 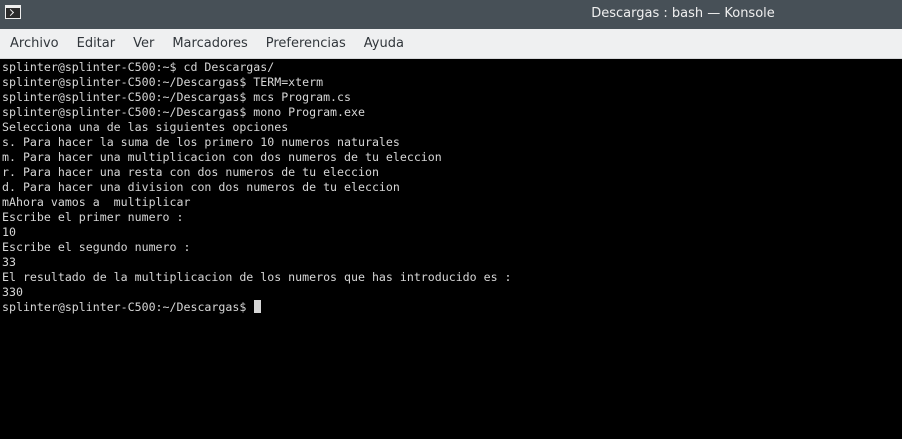 What do you see at coordinates (306, 44) in the screenshot?
I see `menu-preferencias: Preferencias` at bounding box center [306, 44].